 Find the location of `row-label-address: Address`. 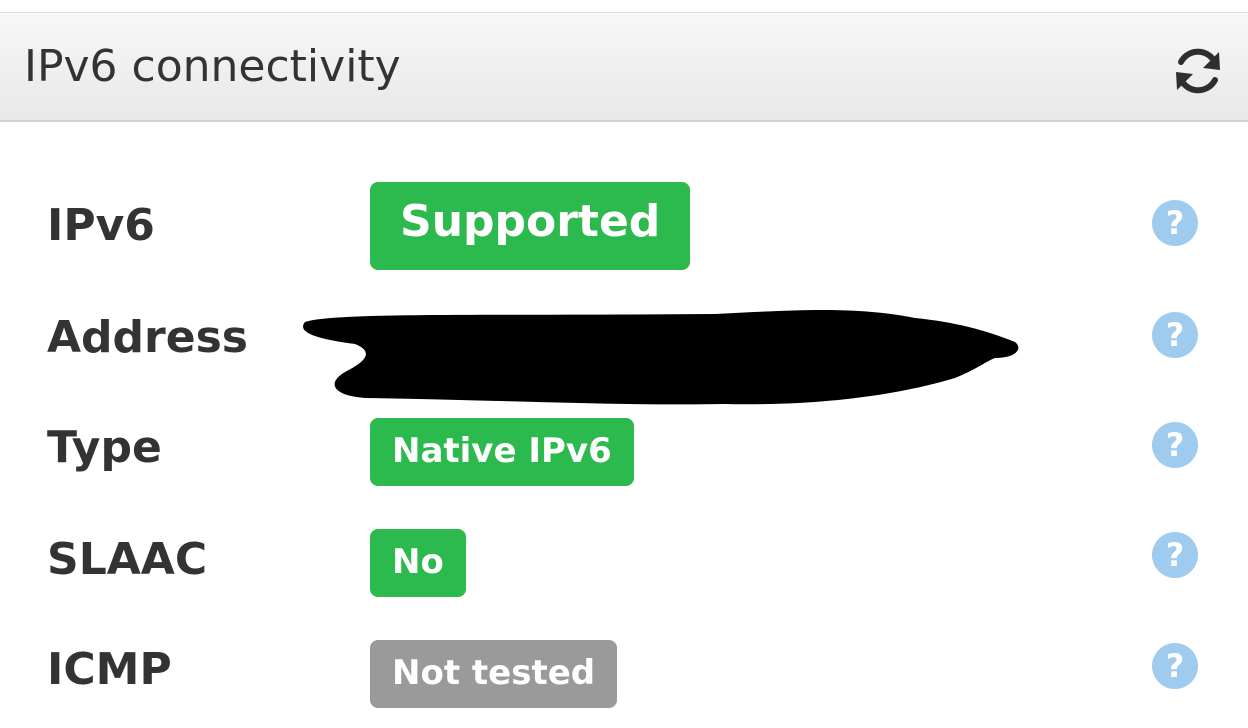

row-label-address: Address is located at coordinates (147, 337).